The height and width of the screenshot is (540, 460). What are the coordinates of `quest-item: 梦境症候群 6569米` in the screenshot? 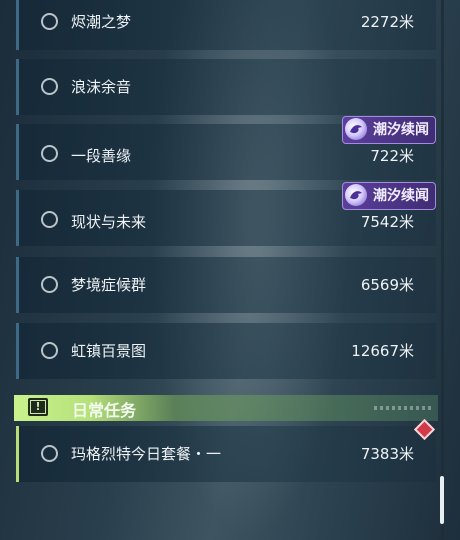 It's located at (226, 285).